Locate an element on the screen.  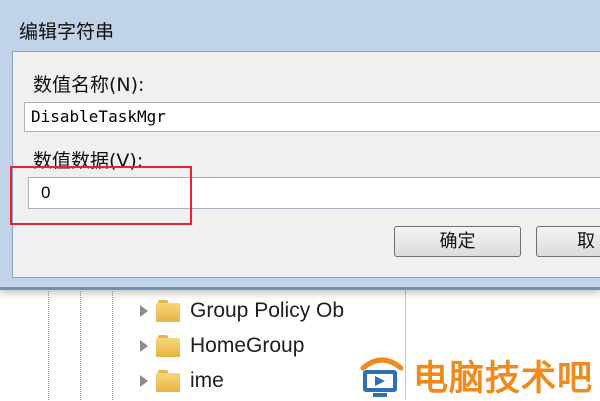
tree-item-homegroup: HomeGroup is located at coordinates (222, 346).